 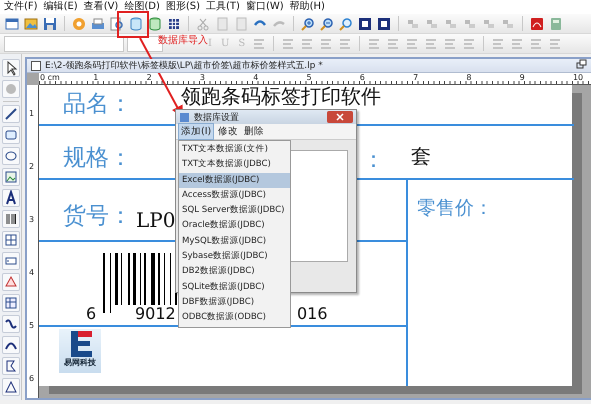 What do you see at coordinates (217, 118) in the screenshot?
I see `dialog-title: 数据库设置` at bounding box center [217, 118].